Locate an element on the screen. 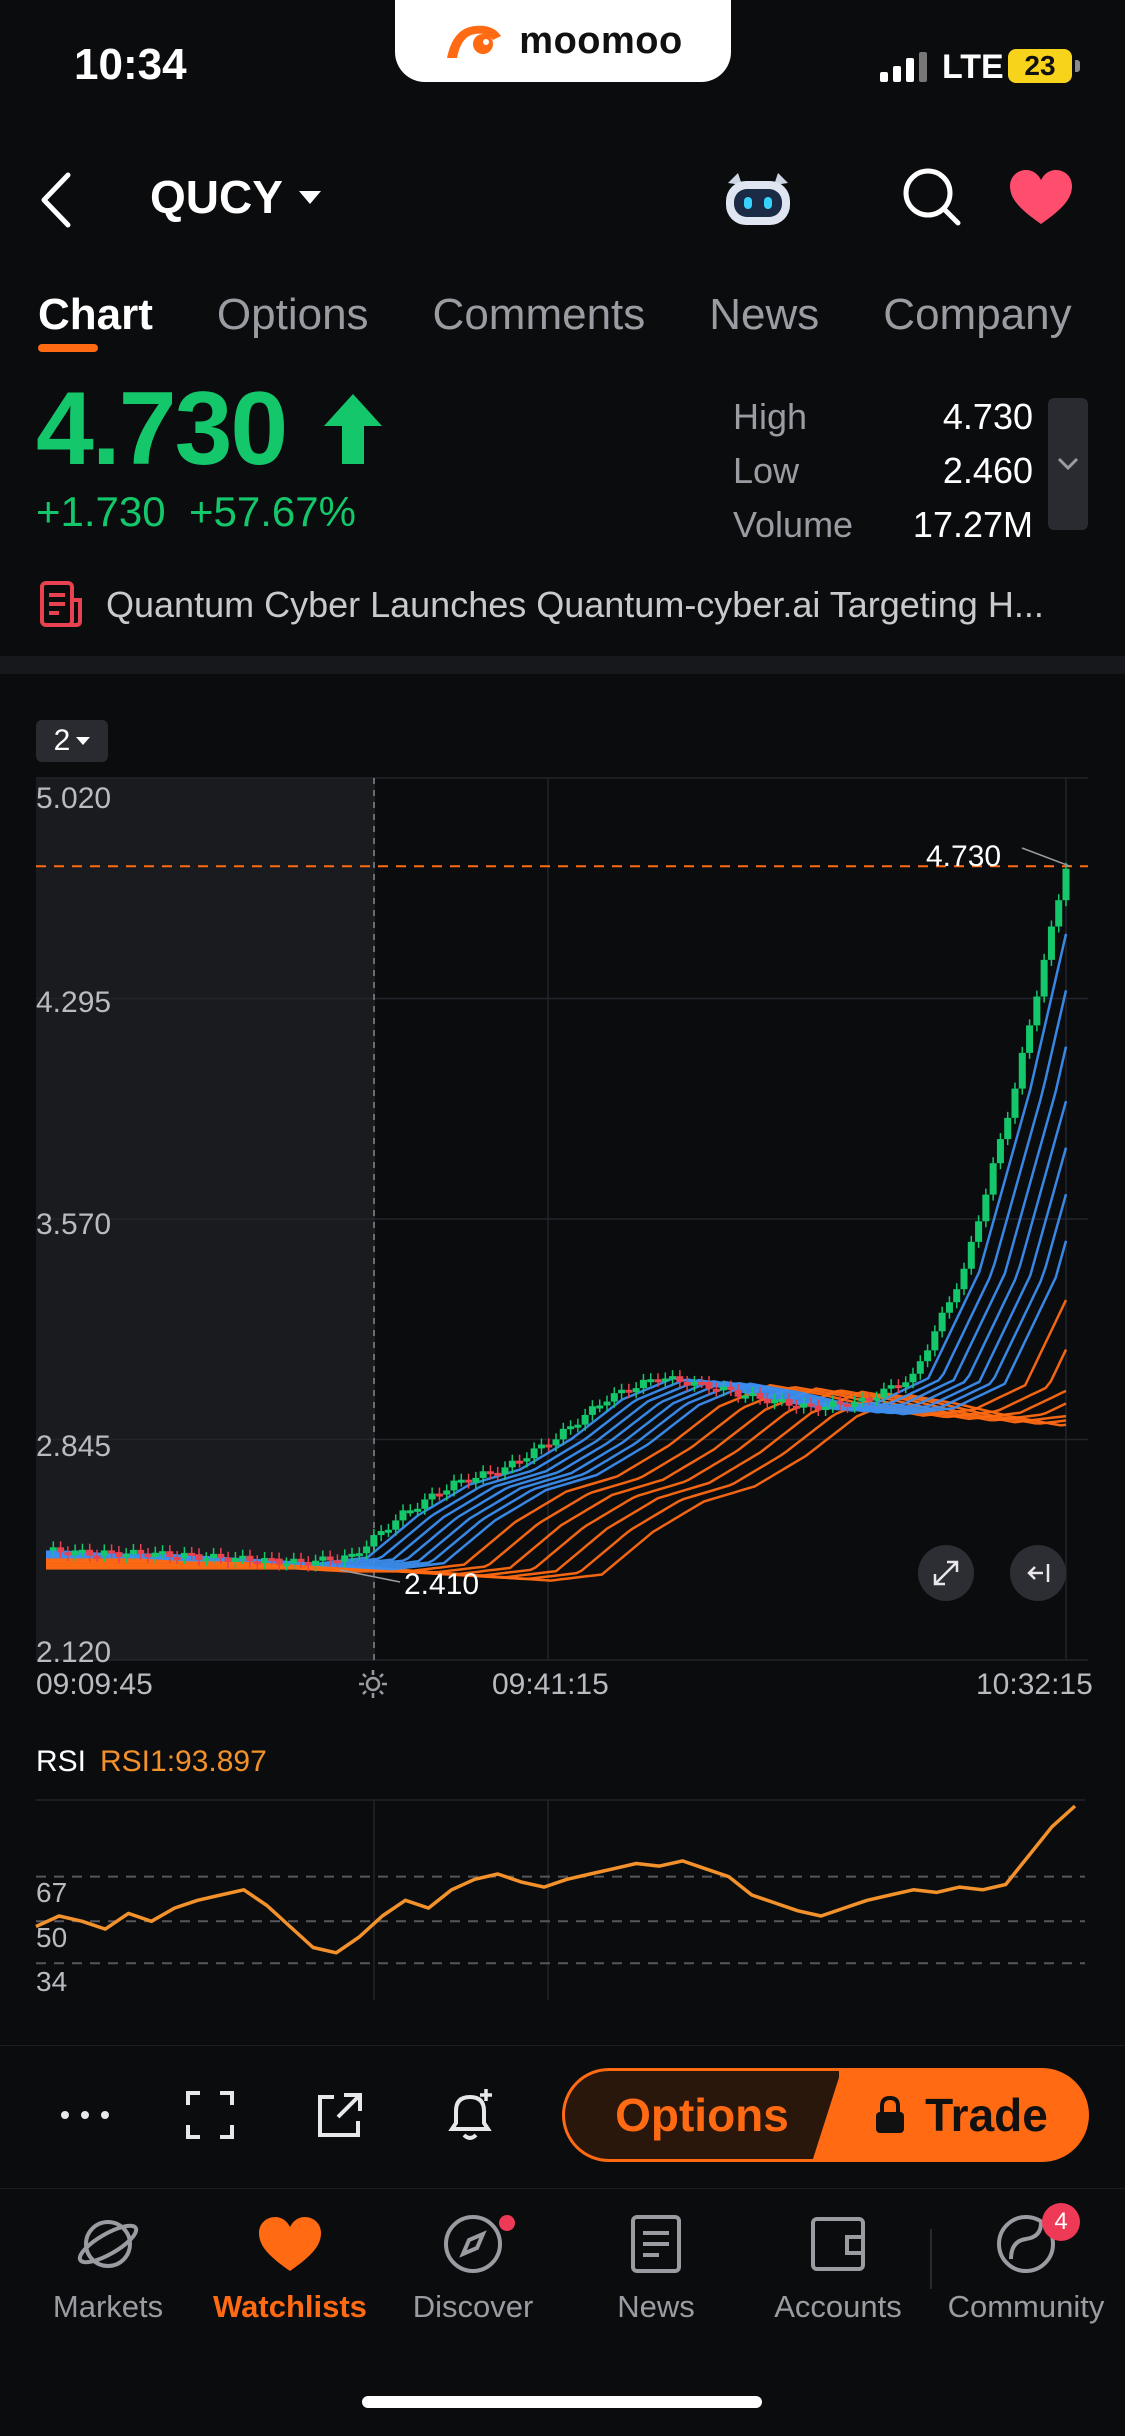 The image size is (1125, 2436). battery-icon: 23 is located at coordinates (1040, 66).